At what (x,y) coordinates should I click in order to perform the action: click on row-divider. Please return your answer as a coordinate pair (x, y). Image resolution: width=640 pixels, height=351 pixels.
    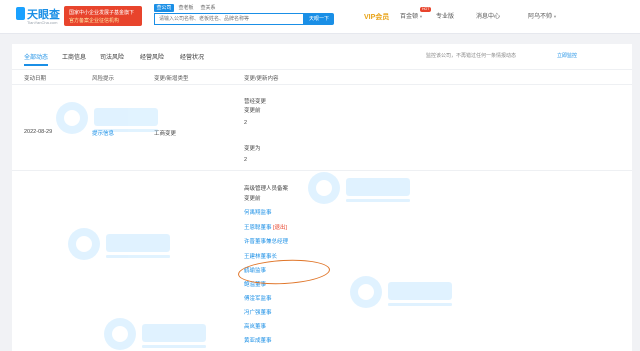
    Looking at the image, I should click on (322, 170).